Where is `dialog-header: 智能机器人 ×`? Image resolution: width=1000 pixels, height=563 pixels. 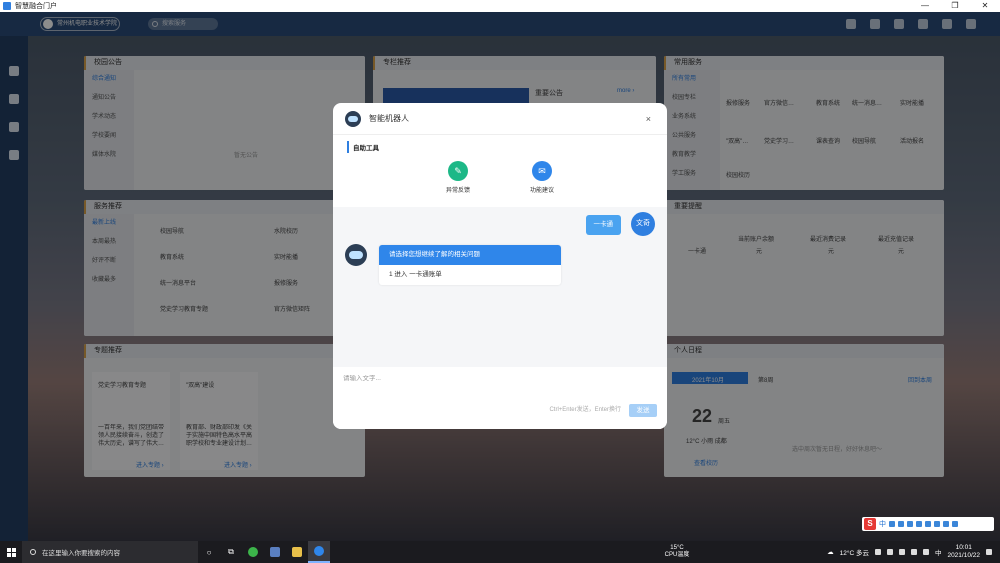 dialog-header: 智能机器人 × is located at coordinates (500, 119).